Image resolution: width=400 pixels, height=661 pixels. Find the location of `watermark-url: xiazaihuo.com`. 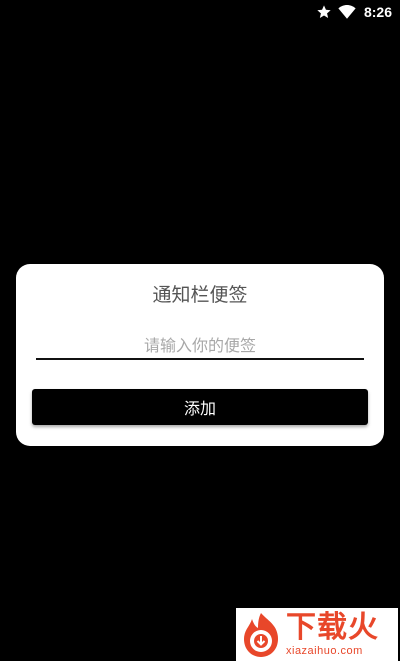

watermark-url: xiazaihuo.com is located at coordinates (324, 651).